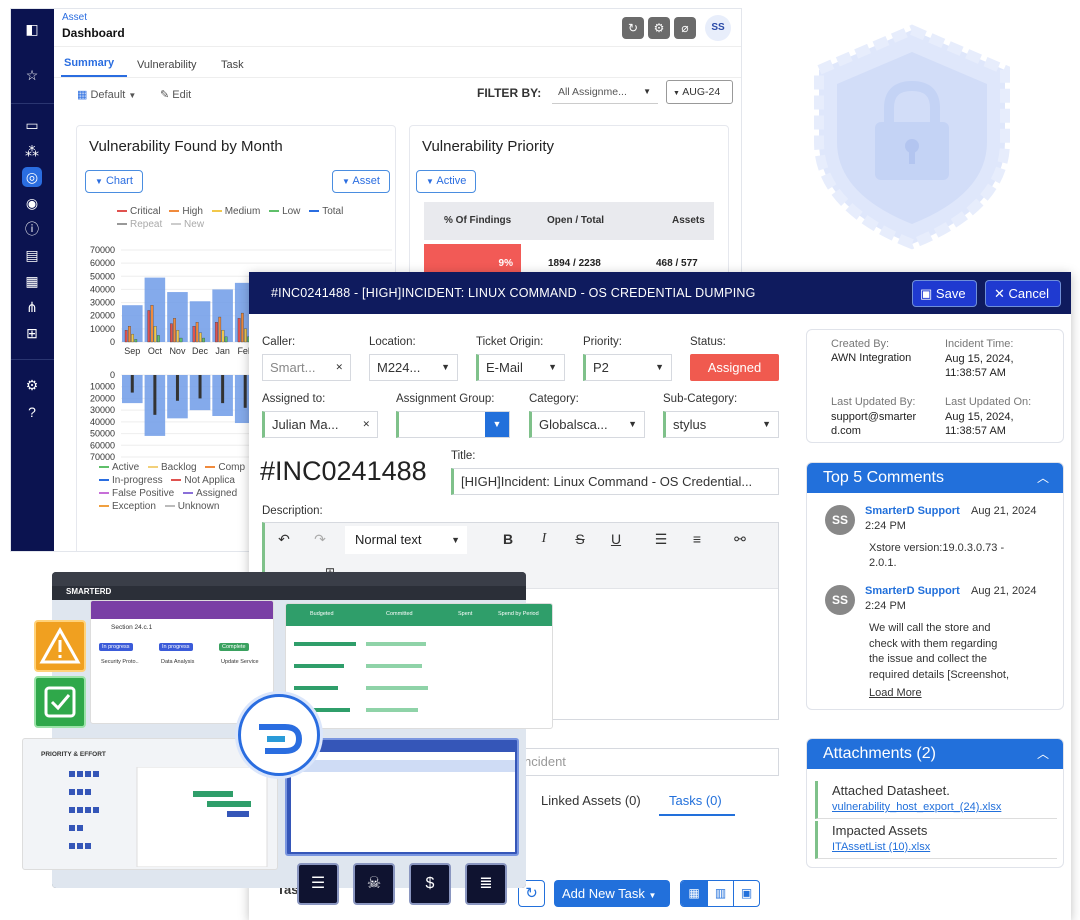 The image size is (1080, 920). I want to click on legend-active: Active, so click(125, 467).